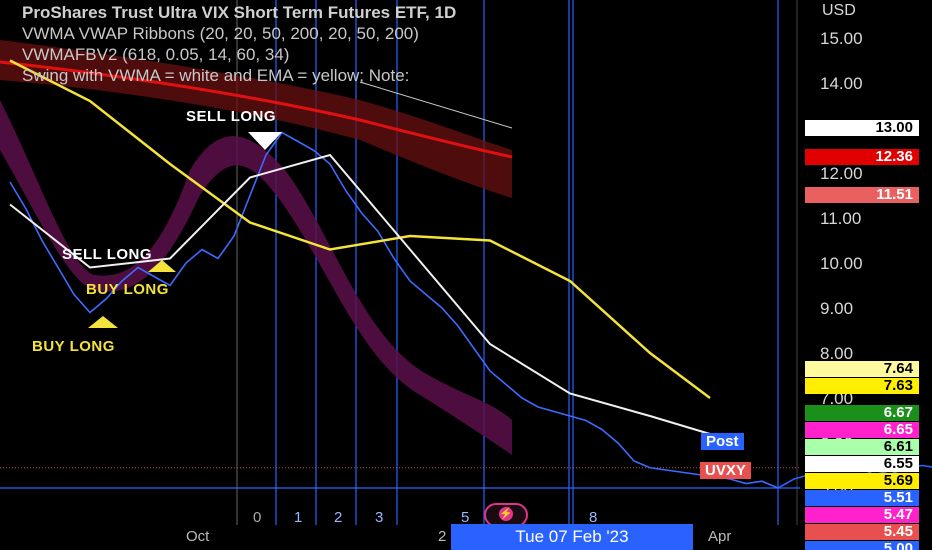  I want to click on price-level-label: 6.61, so click(862, 446).